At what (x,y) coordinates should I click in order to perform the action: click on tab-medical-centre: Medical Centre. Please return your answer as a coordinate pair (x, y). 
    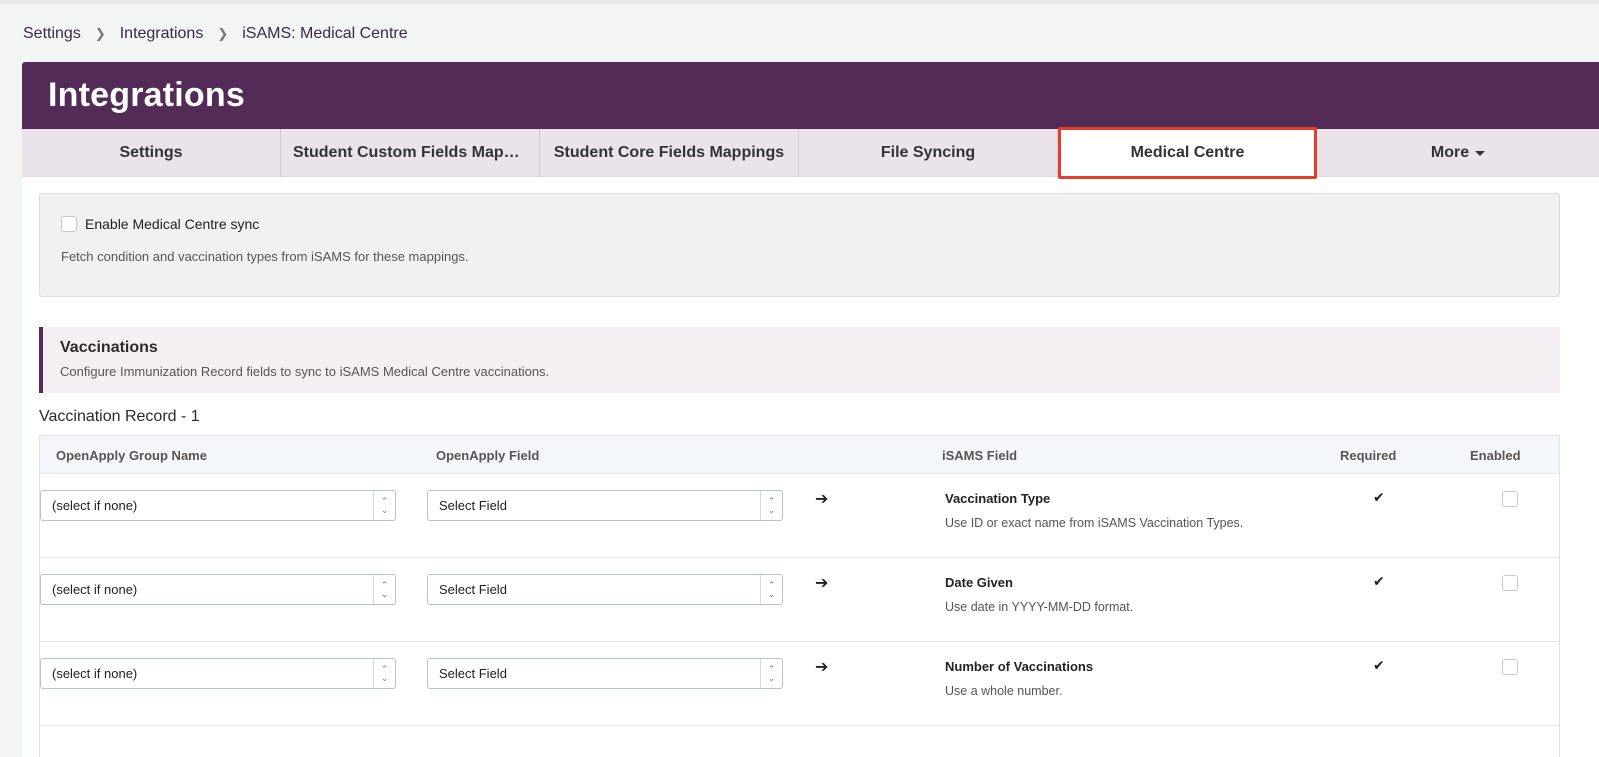
    Looking at the image, I should click on (1187, 153).